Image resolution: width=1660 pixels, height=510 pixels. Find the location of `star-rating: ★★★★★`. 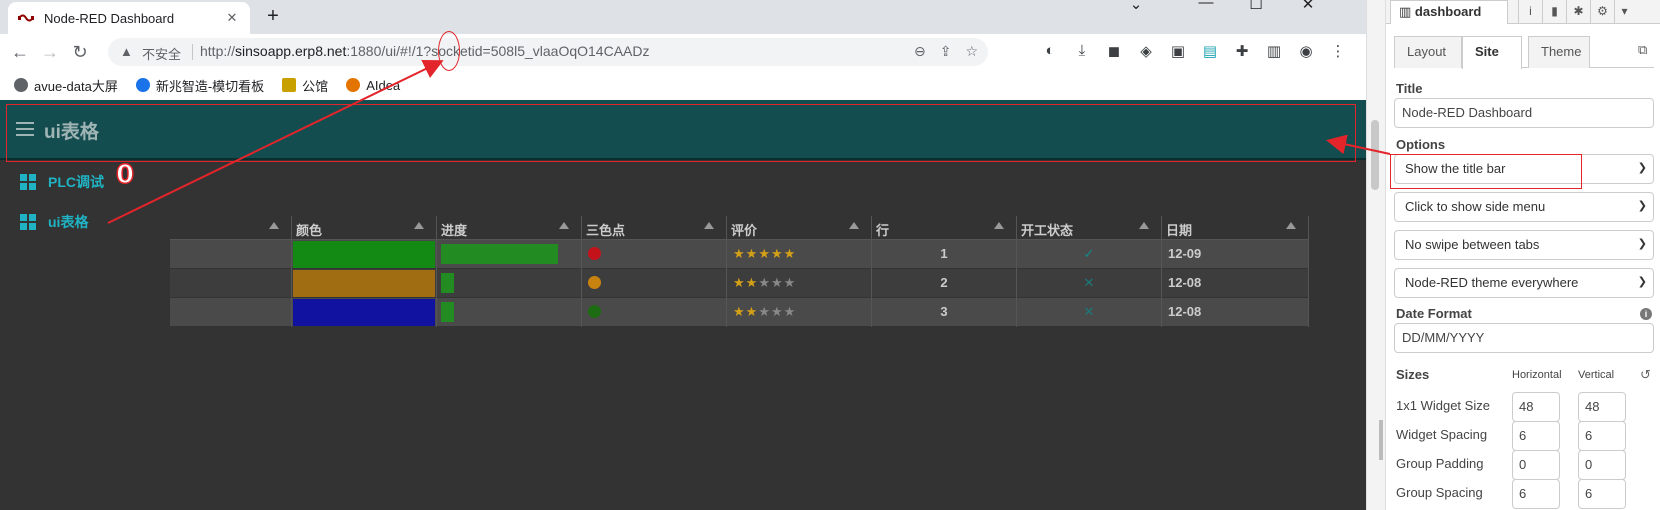

star-rating: ★★★★★ is located at coordinates (764, 254).